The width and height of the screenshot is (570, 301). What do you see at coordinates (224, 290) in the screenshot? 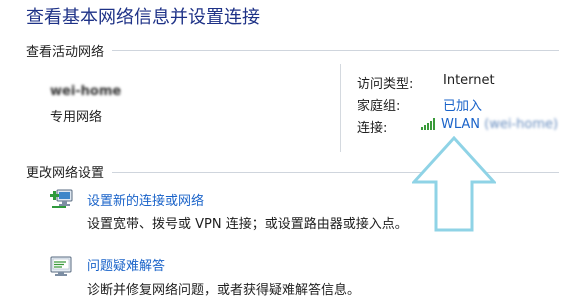
I see `troubleshoot-description: 诊断并修复网络问题，或者获得疑难解答信息。` at bounding box center [224, 290].